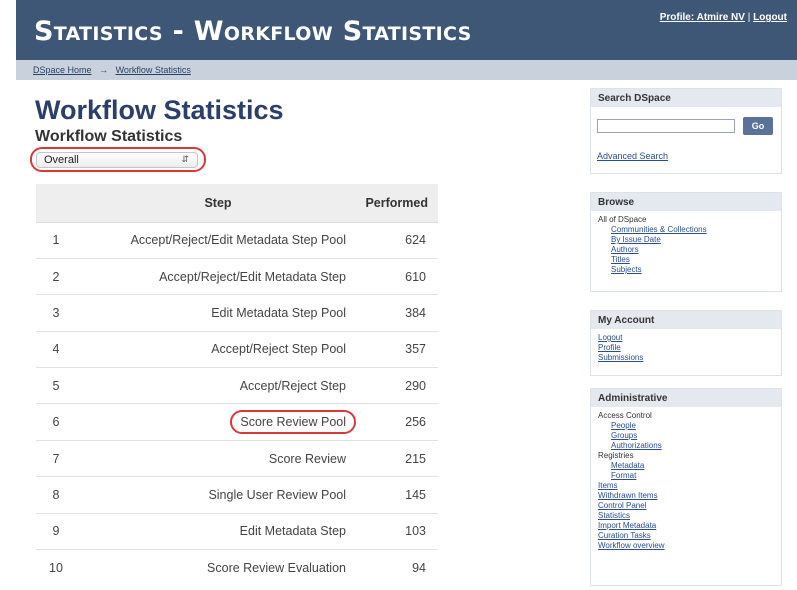 The image size is (797, 590). What do you see at coordinates (399, 567) in the screenshot?
I see `row-performed: 94` at bounding box center [399, 567].